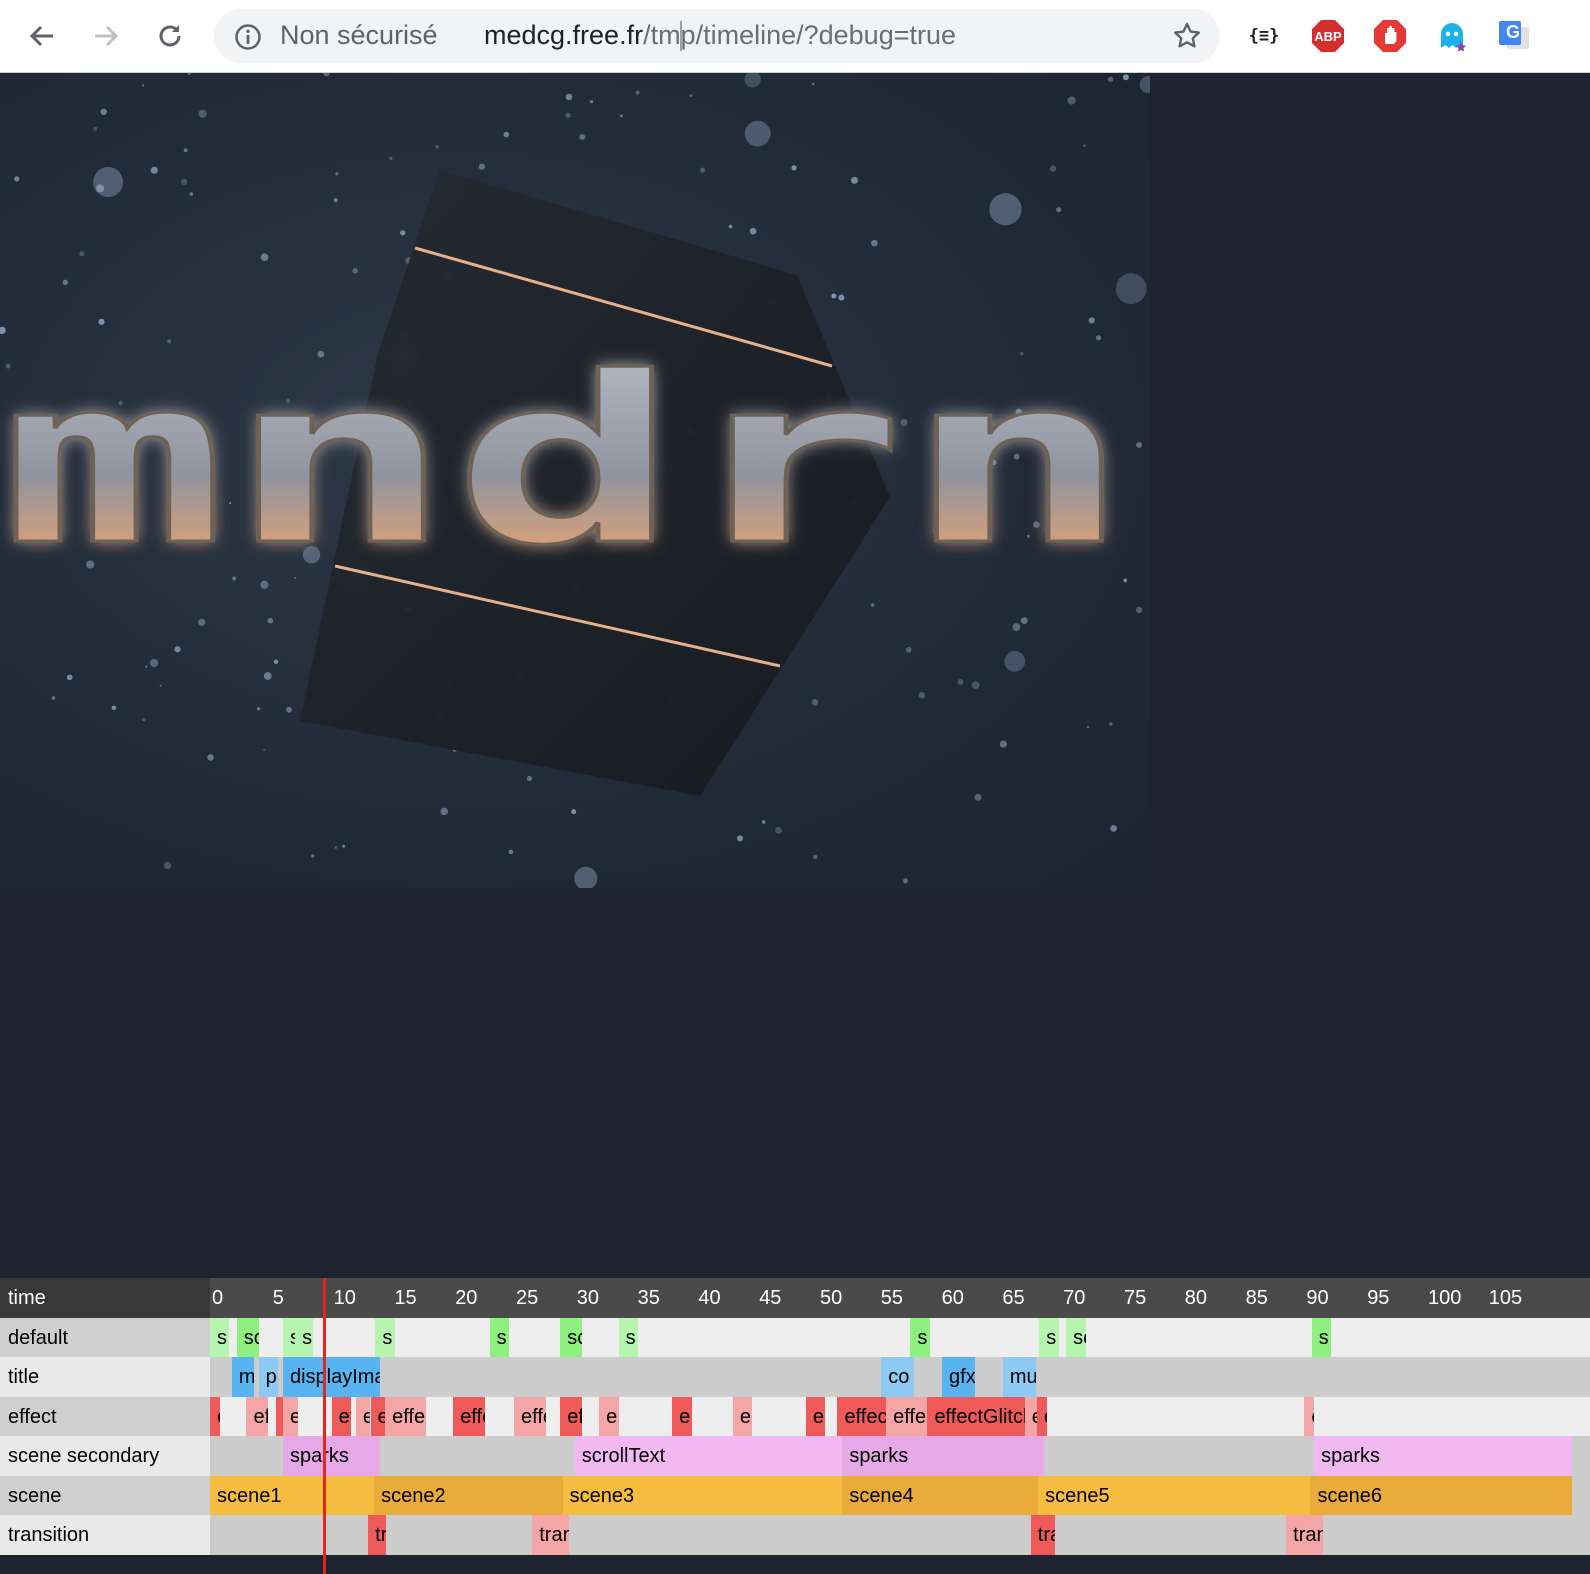 This screenshot has height=1574, width=1590. I want to click on time-tick: 95, so click(1378, 1298).